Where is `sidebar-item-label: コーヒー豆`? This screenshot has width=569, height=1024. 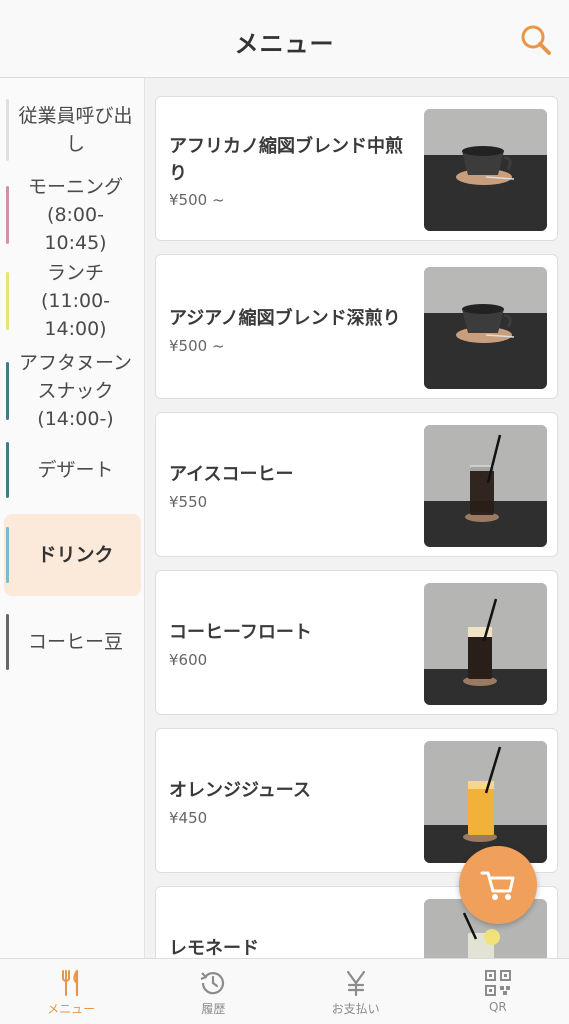
sidebar-item-label: コーヒー豆 is located at coordinates (75, 642).